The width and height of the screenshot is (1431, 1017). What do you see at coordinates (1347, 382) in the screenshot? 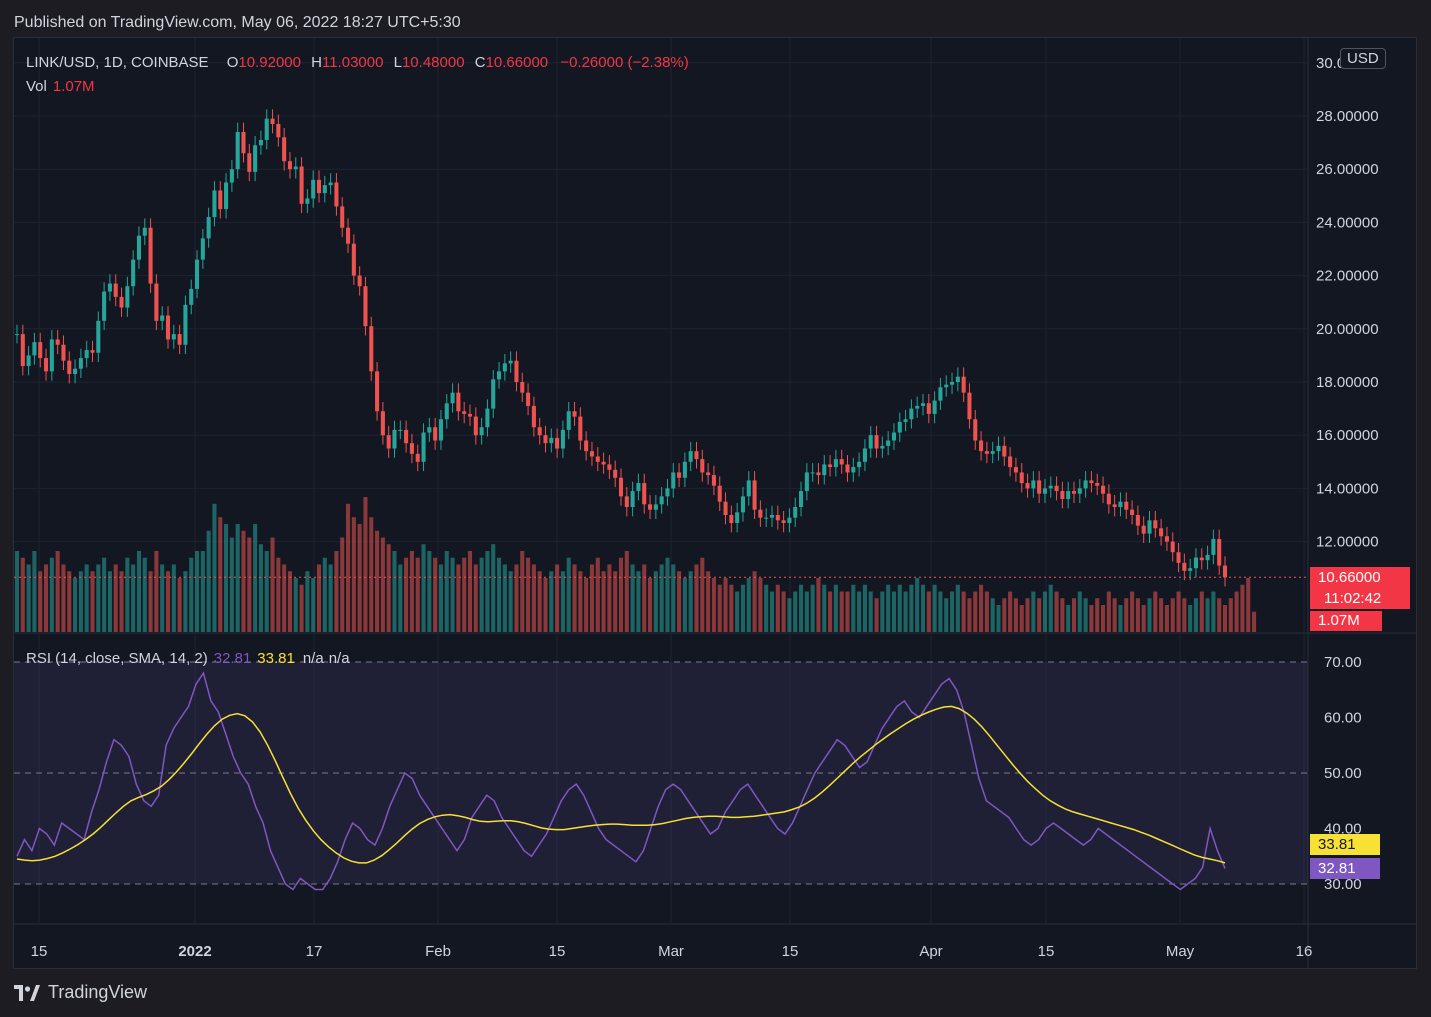
I see `price-scale-label: 18.00000` at bounding box center [1347, 382].